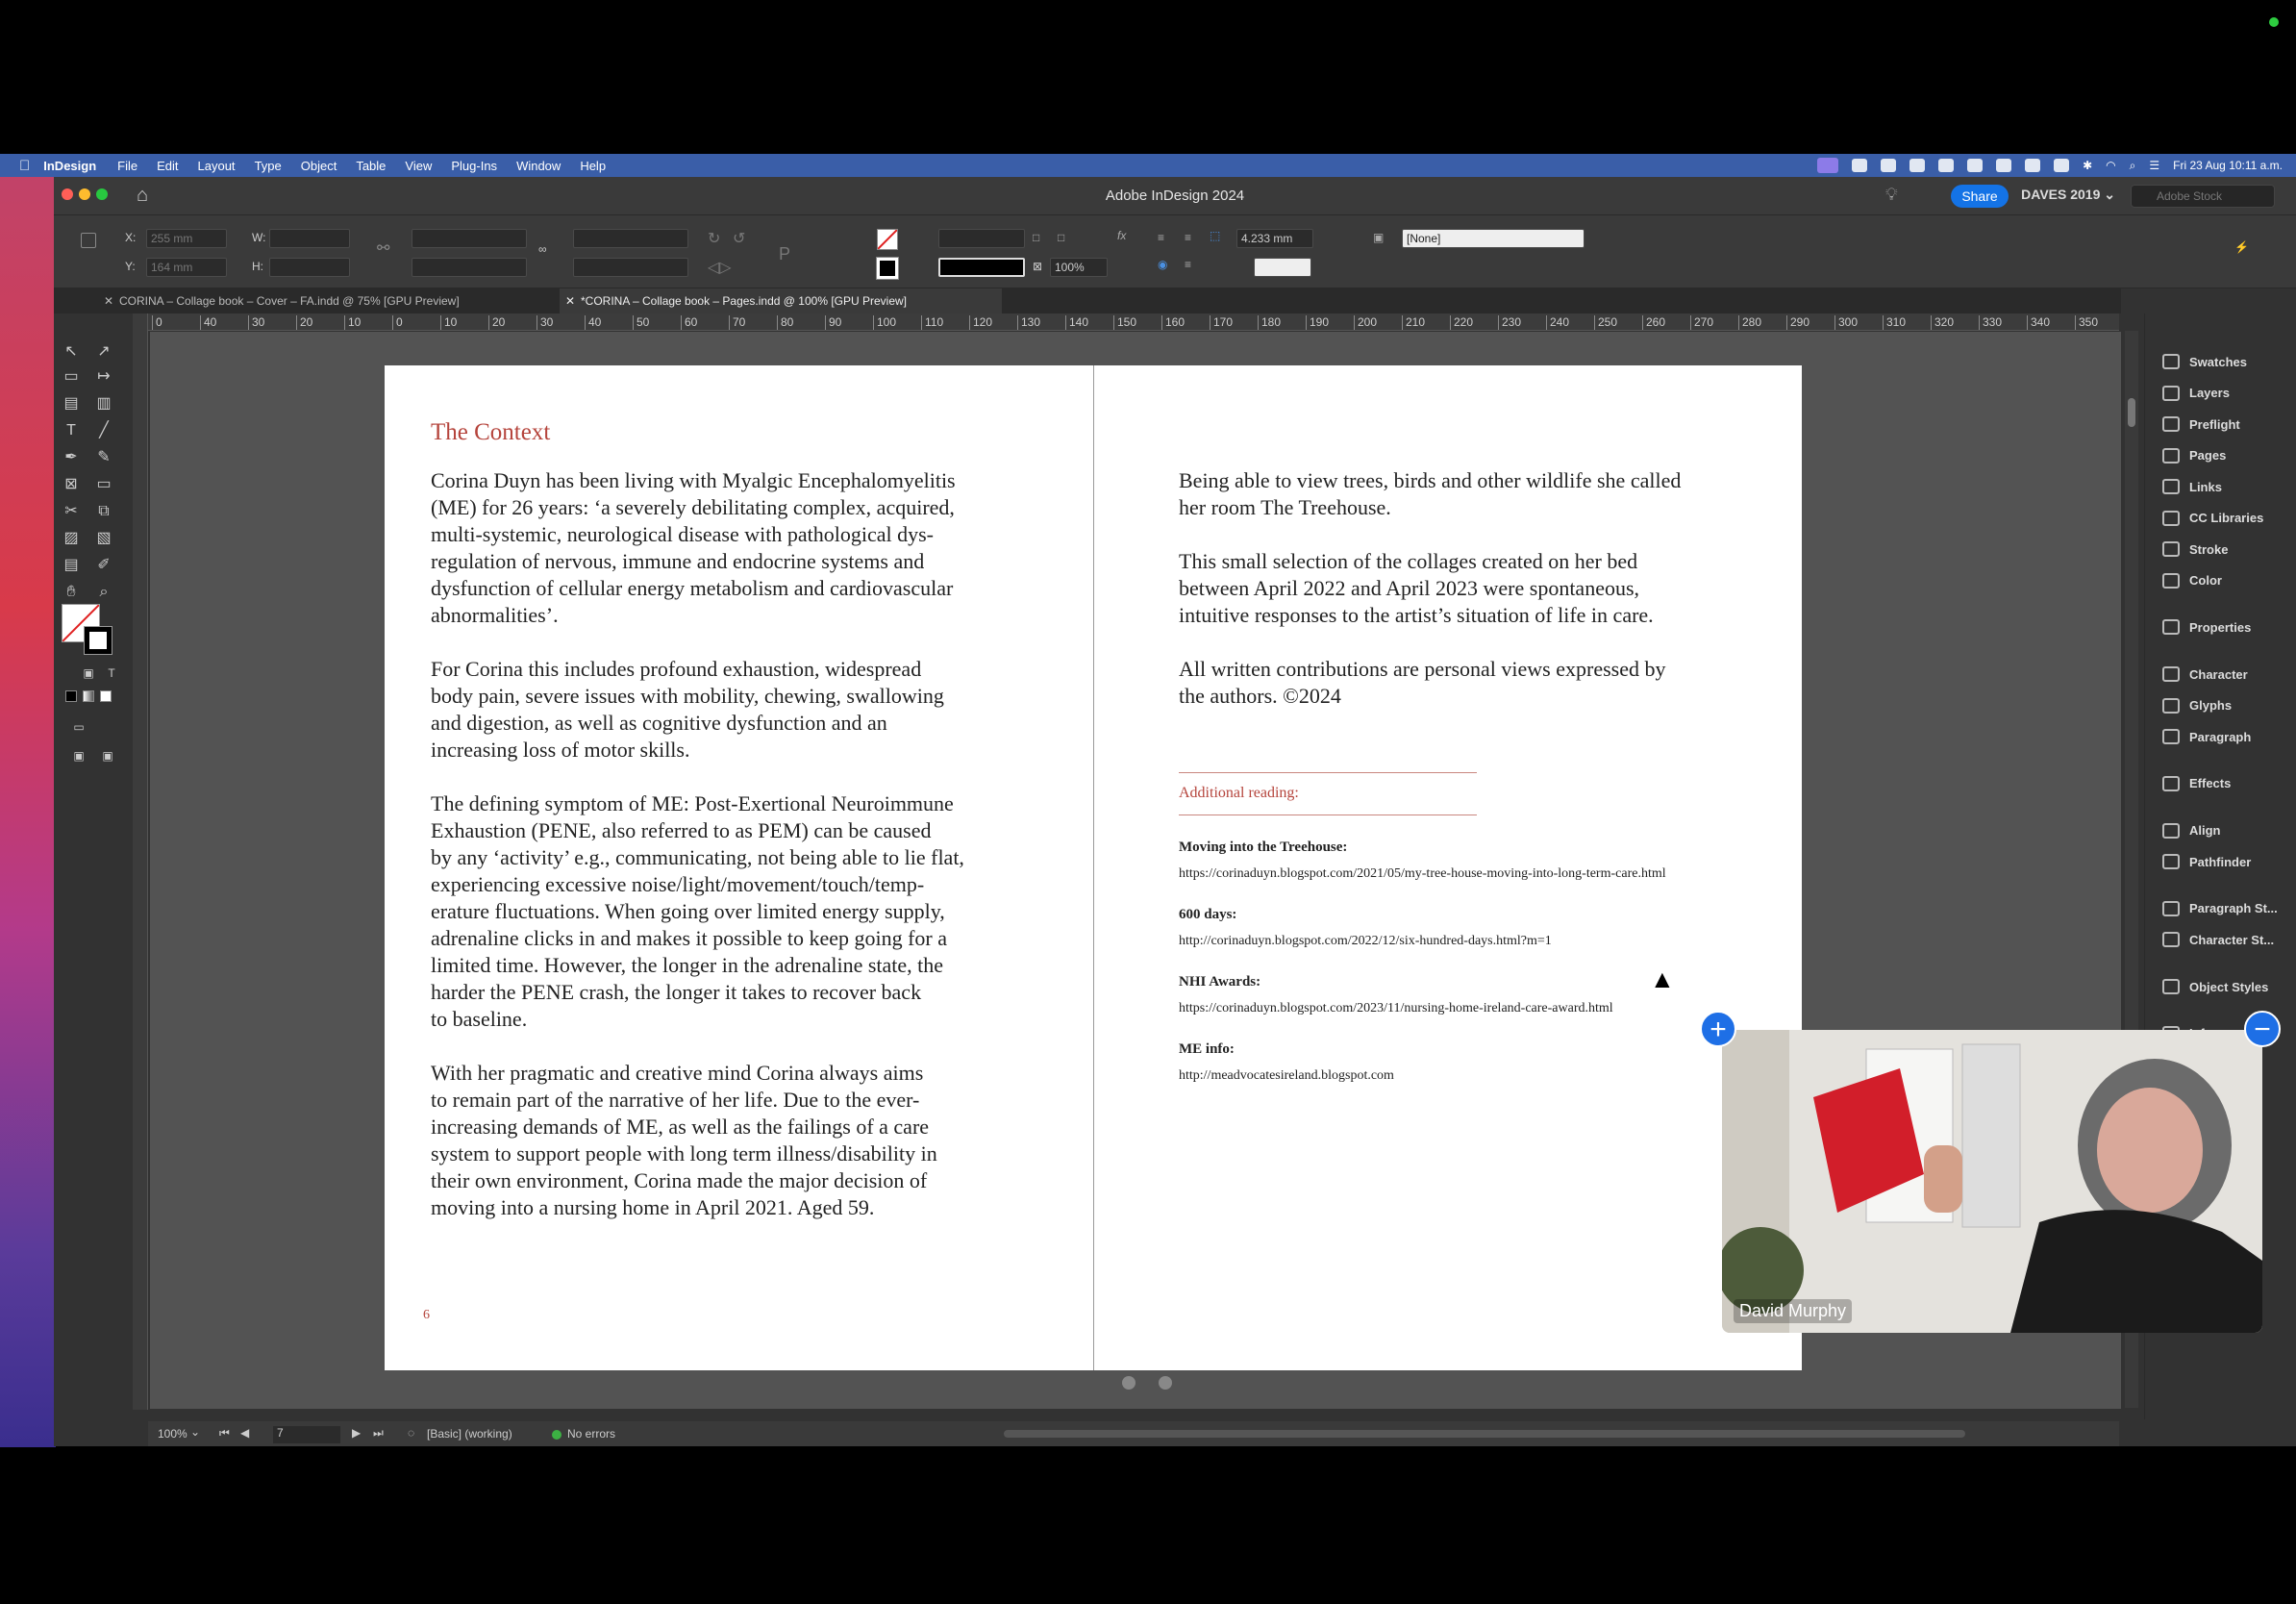  I want to click on quick-actions-icon: ⚡, so click(2241, 247).